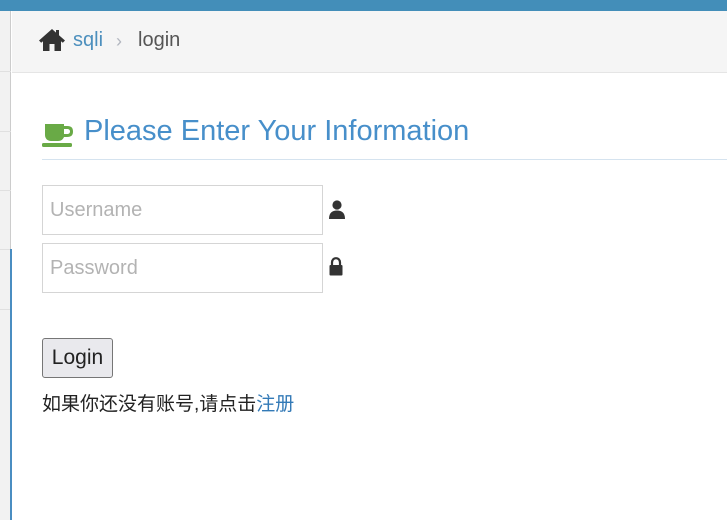 This screenshot has width=727, height=520. I want to click on password-input, so click(182, 268).